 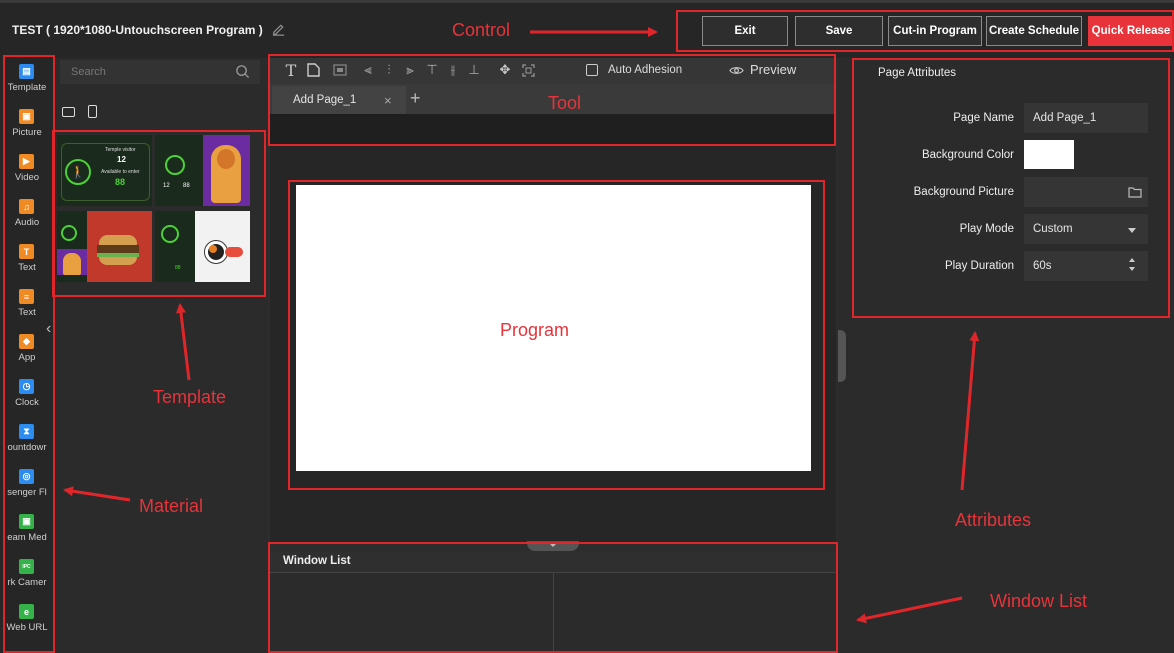 What do you see at coordinates (909, 610) in the screenshot?
I see `window-list-arrow` at bounding box center [909, 610].